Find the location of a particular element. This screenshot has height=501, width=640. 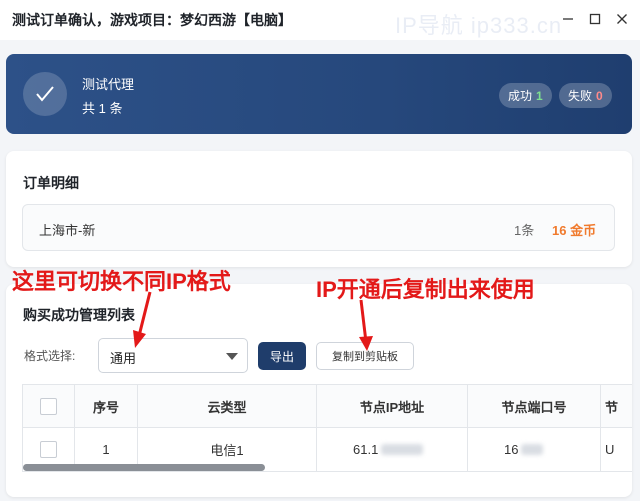

chevron-down-icon is located at coordinates (232, 356).